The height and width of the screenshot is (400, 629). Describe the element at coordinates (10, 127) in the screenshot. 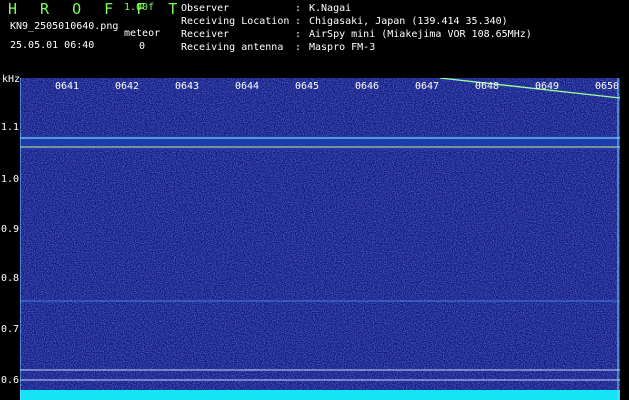

I see `y-tick-label: 1.1` at that location.